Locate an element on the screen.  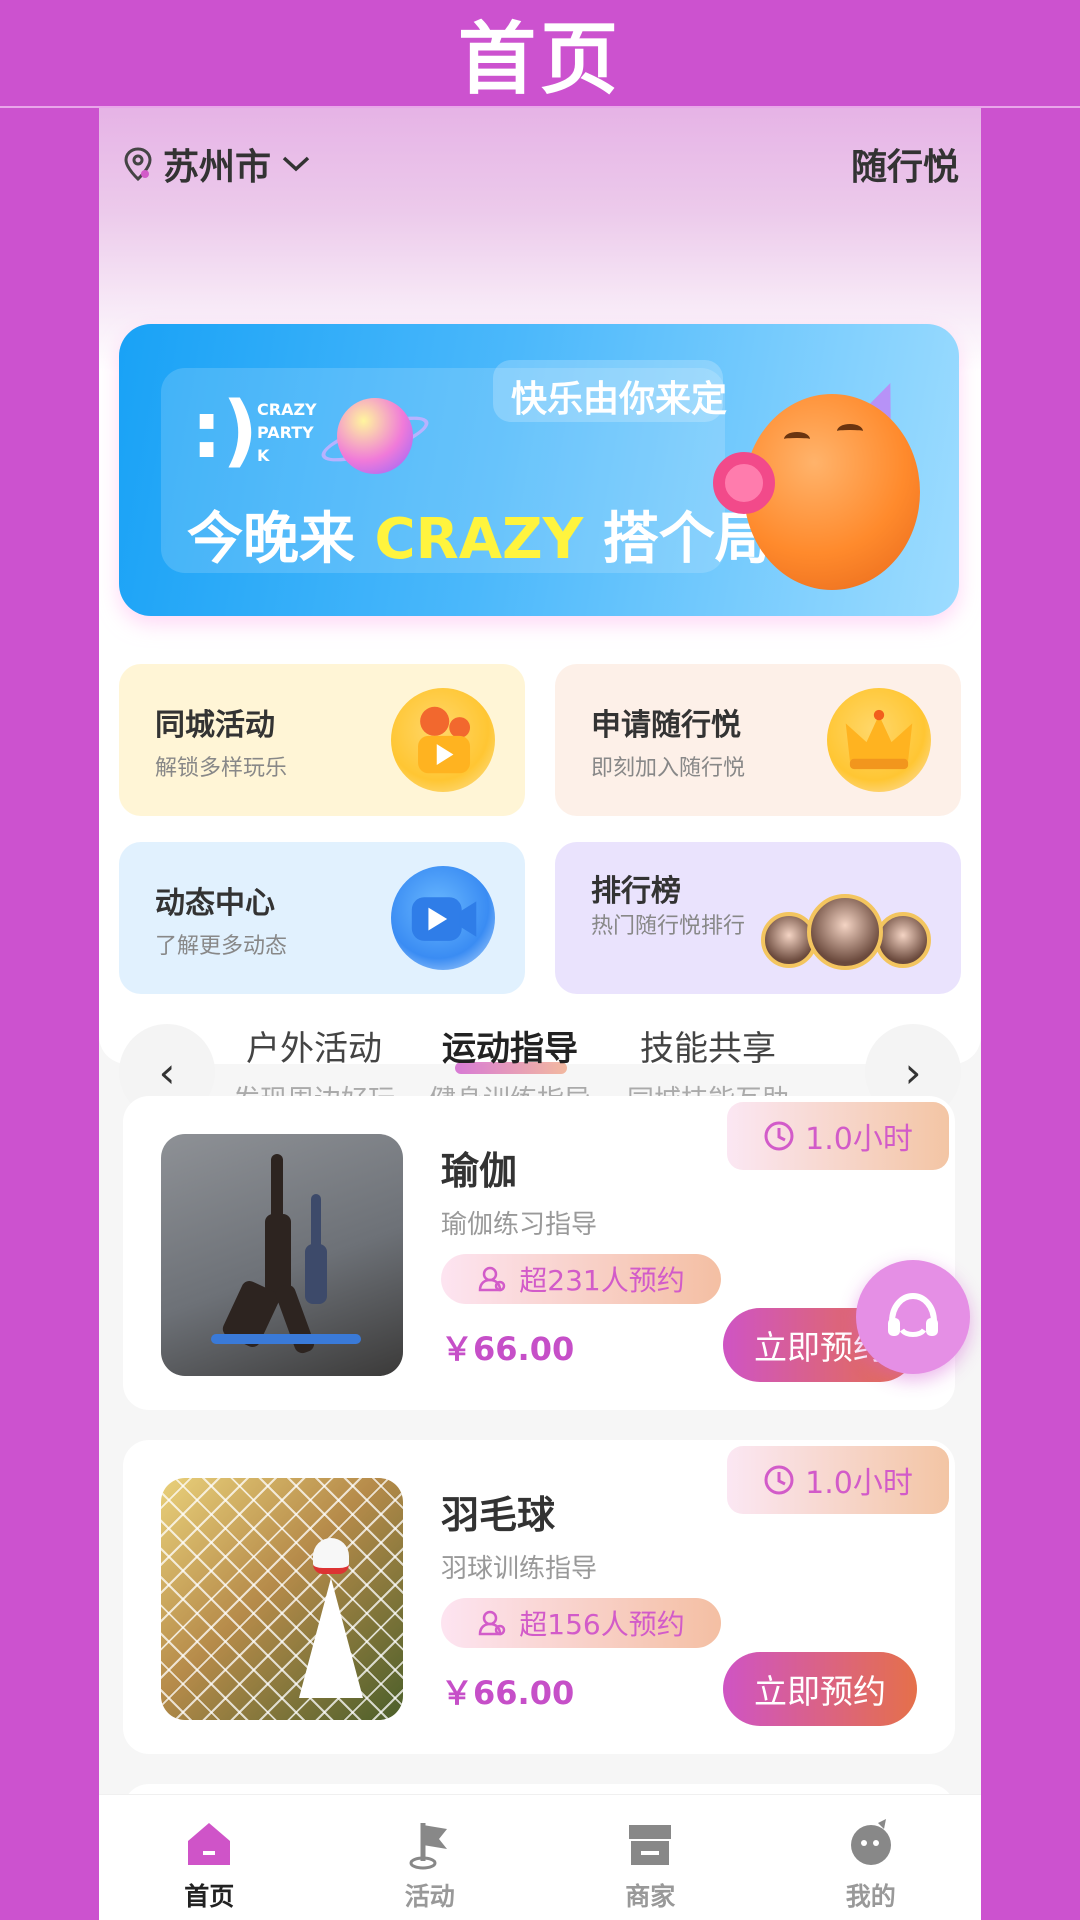
headset-icon is located at coordinates (913, 1314).